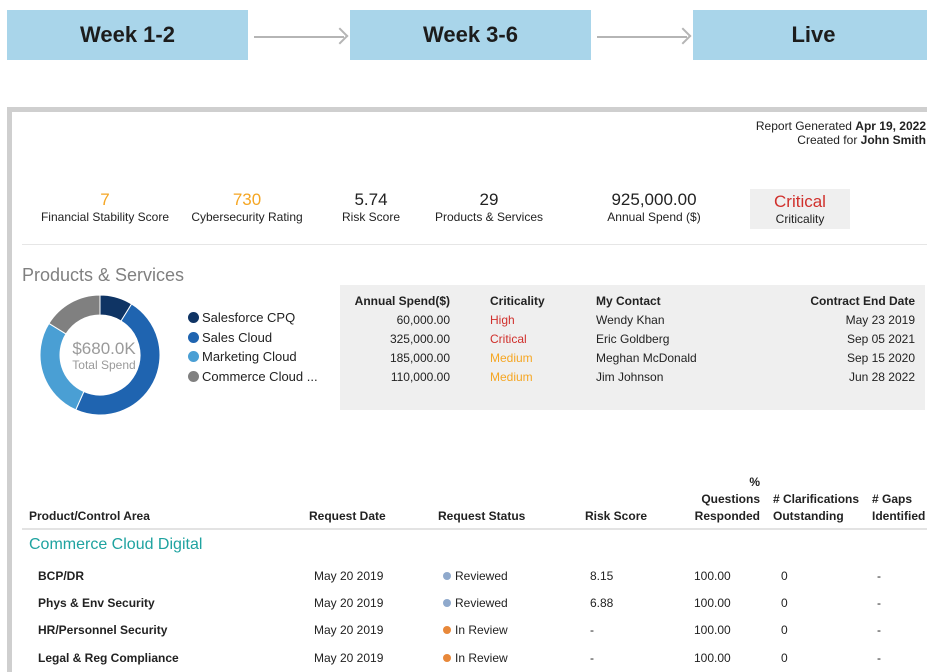  I want to click on kpi-risk-score: 5.74 Risk Score, so click(371, 207).